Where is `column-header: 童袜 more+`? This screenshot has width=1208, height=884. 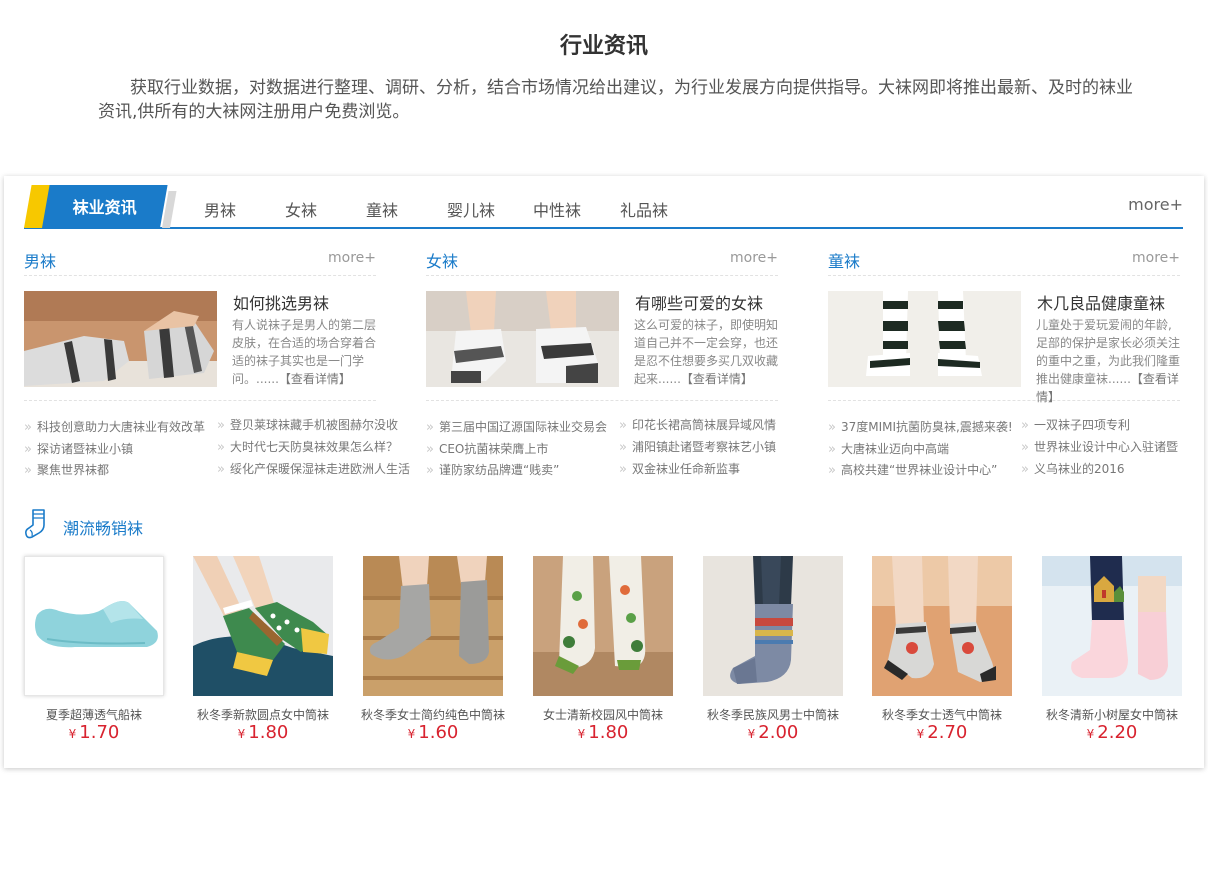
column-header: 童袜 more+ is located at coordinates (1004, 259).